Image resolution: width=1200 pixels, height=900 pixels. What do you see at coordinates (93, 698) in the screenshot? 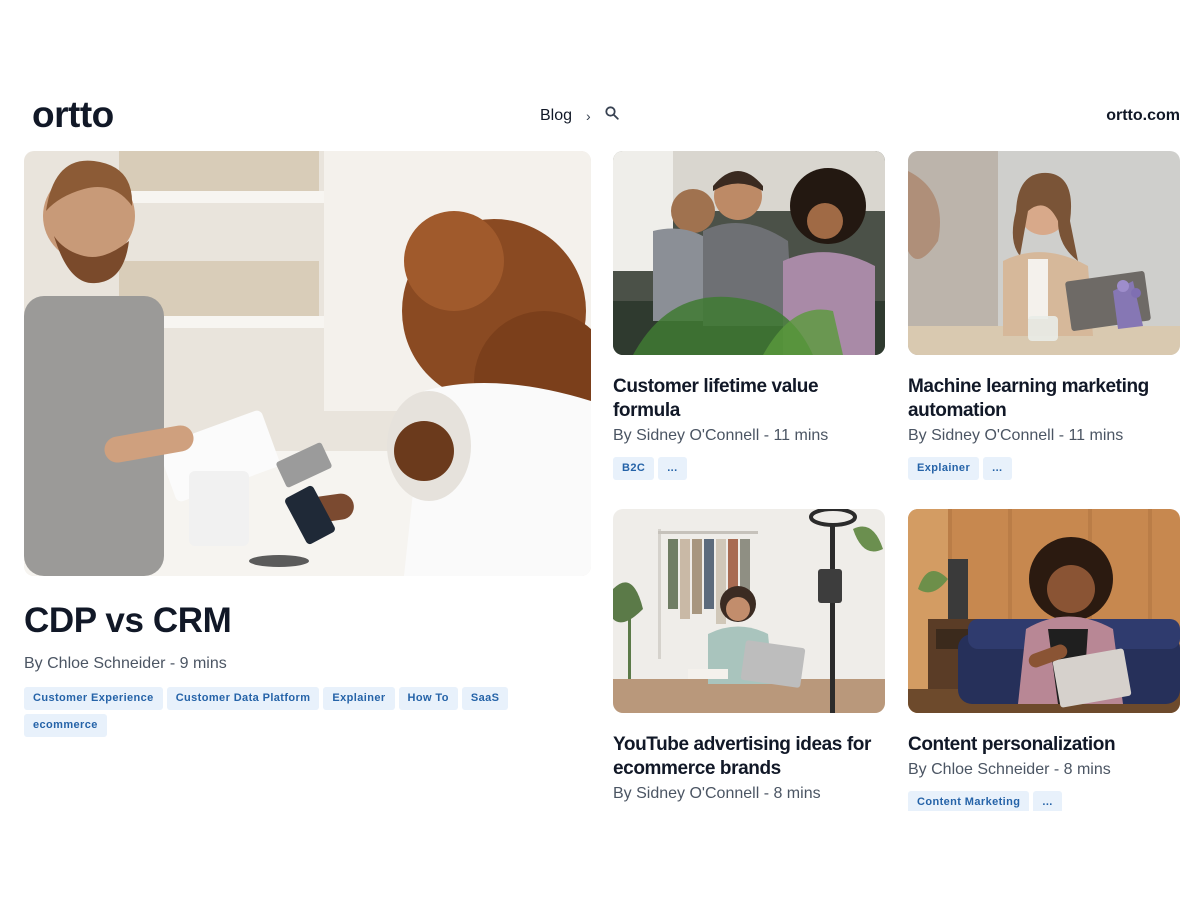
I see `tag-customer-experience: Customer Experience` at bounding box center [93, 698].